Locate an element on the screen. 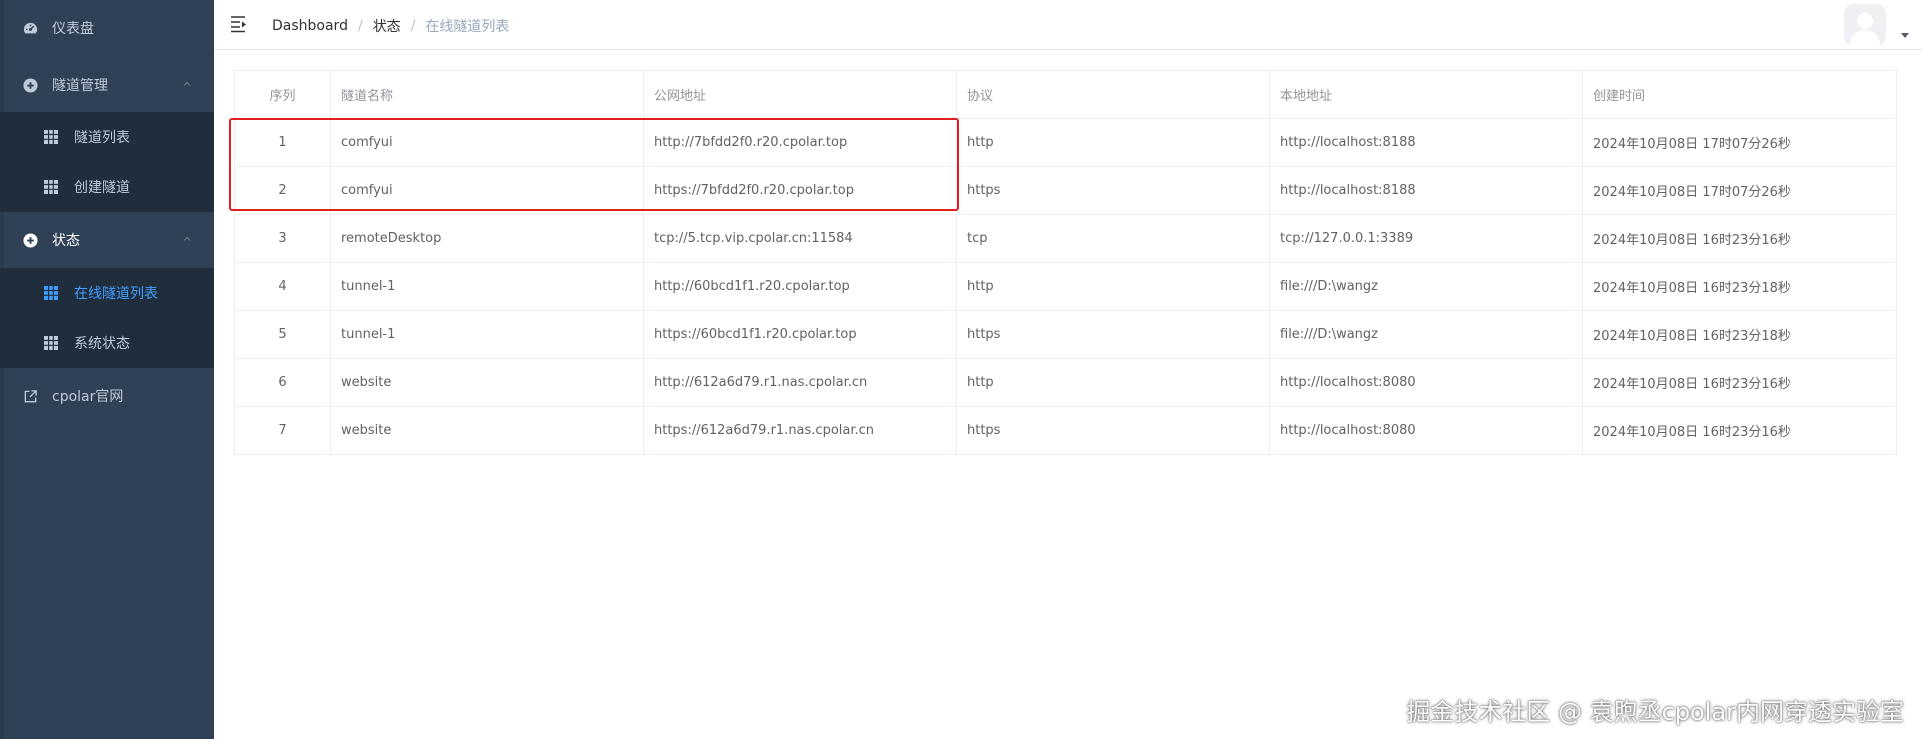 Image resolution: width=1922 pixels, height=739 pixels. sidebar-item-create-tunnel: 创建隧道 is located at coordinates (107, 187).